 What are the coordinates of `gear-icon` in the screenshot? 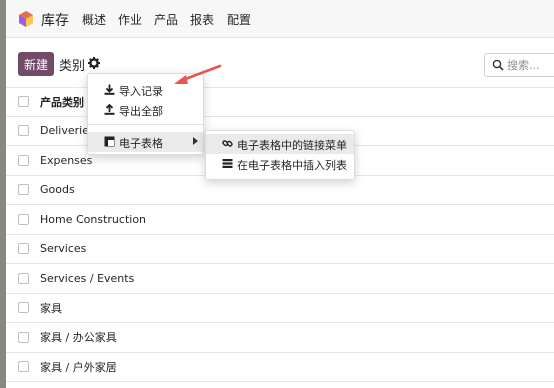 It's located at (94, 63).